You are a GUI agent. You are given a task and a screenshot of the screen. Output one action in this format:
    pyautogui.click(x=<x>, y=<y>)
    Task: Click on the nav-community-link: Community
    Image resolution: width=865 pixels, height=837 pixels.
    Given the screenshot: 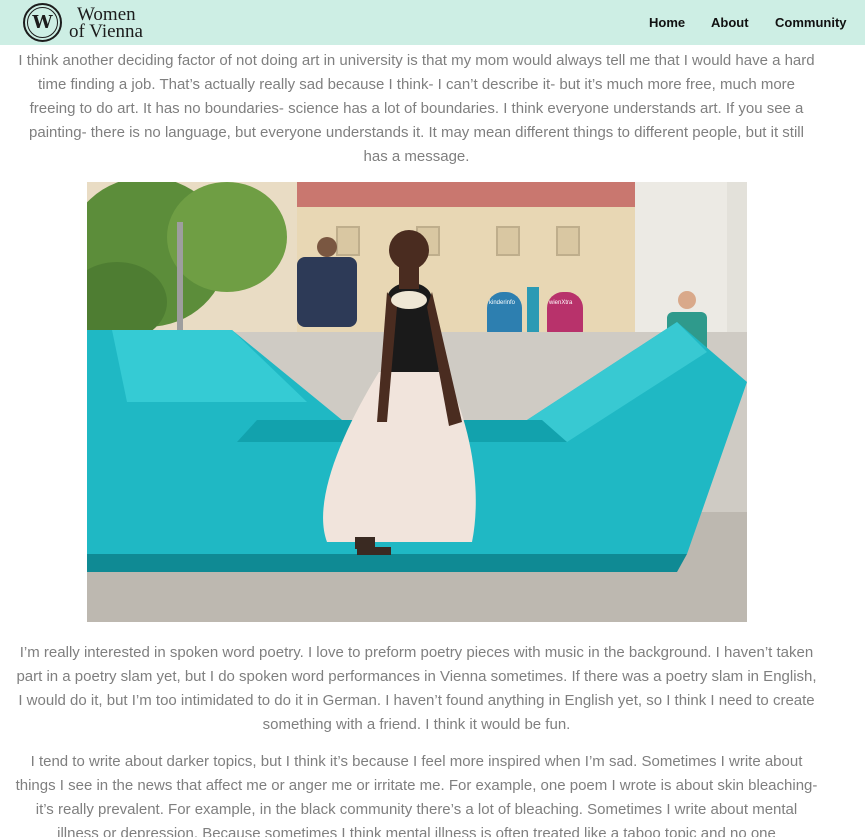 What is the action you would take?
    pyautogui.click(x=811, y=22)
    